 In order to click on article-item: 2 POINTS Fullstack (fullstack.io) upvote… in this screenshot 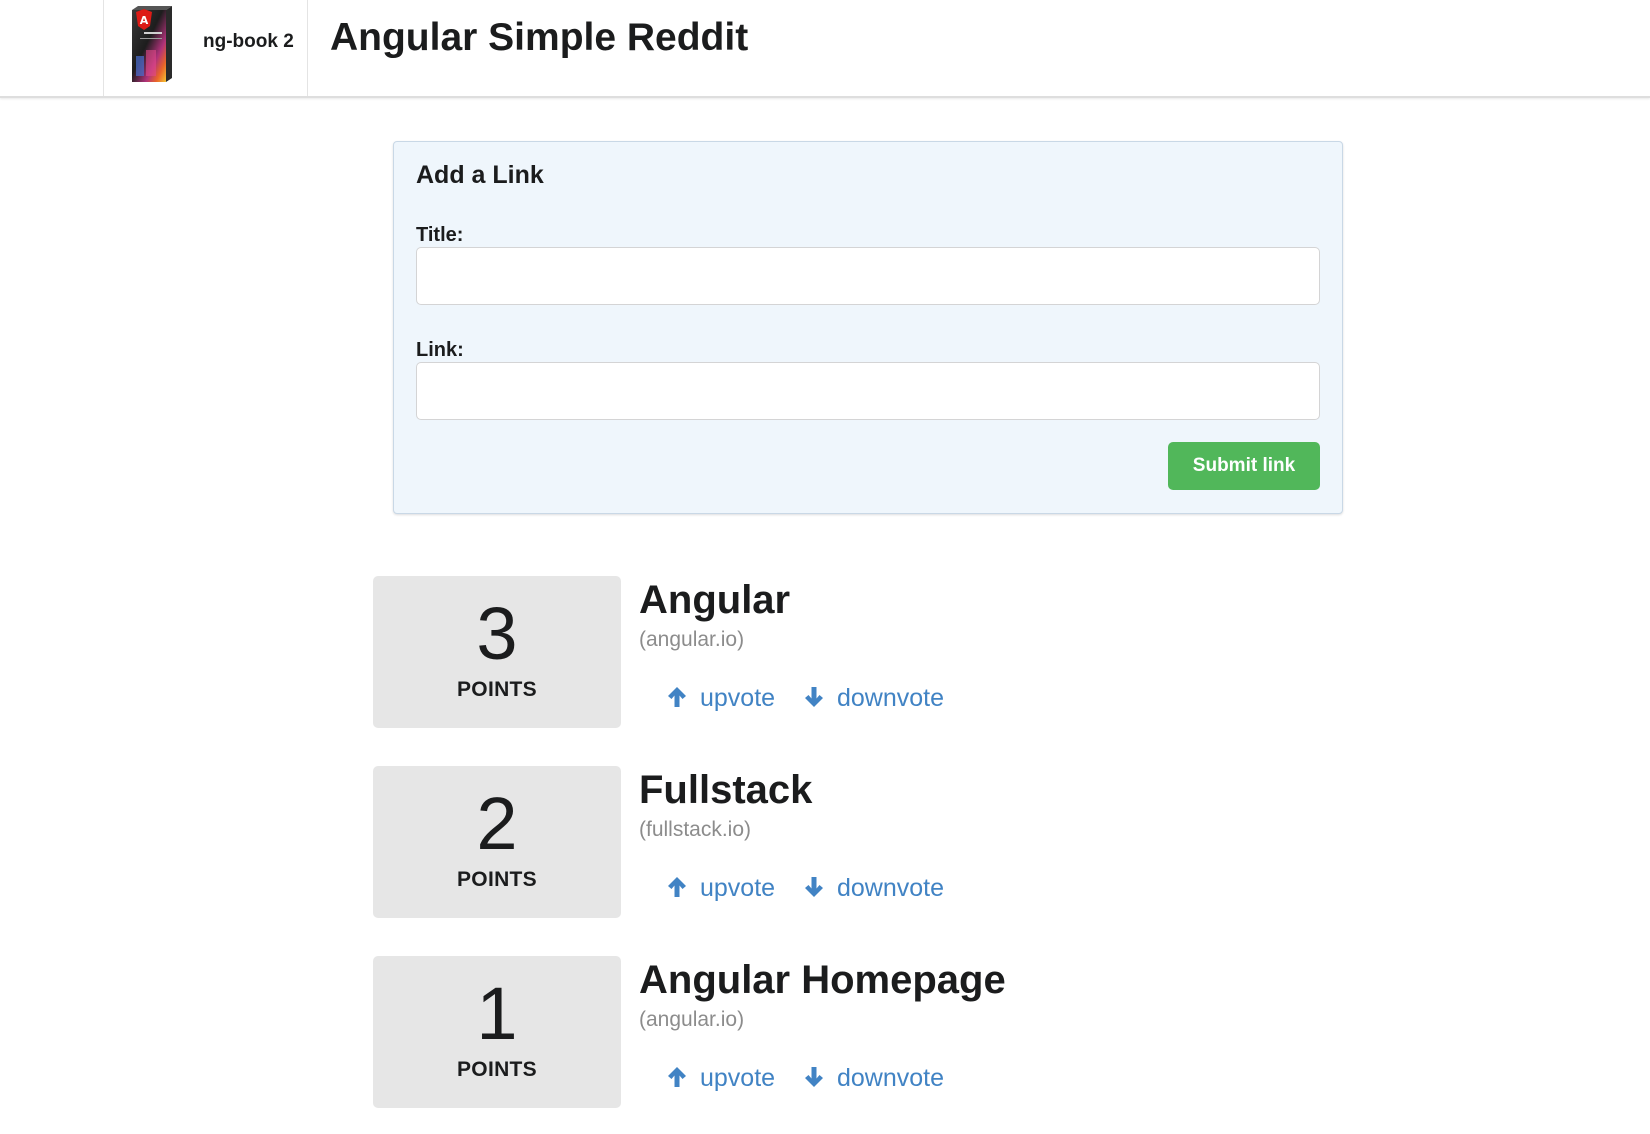, I will do `click(773, 842)`.